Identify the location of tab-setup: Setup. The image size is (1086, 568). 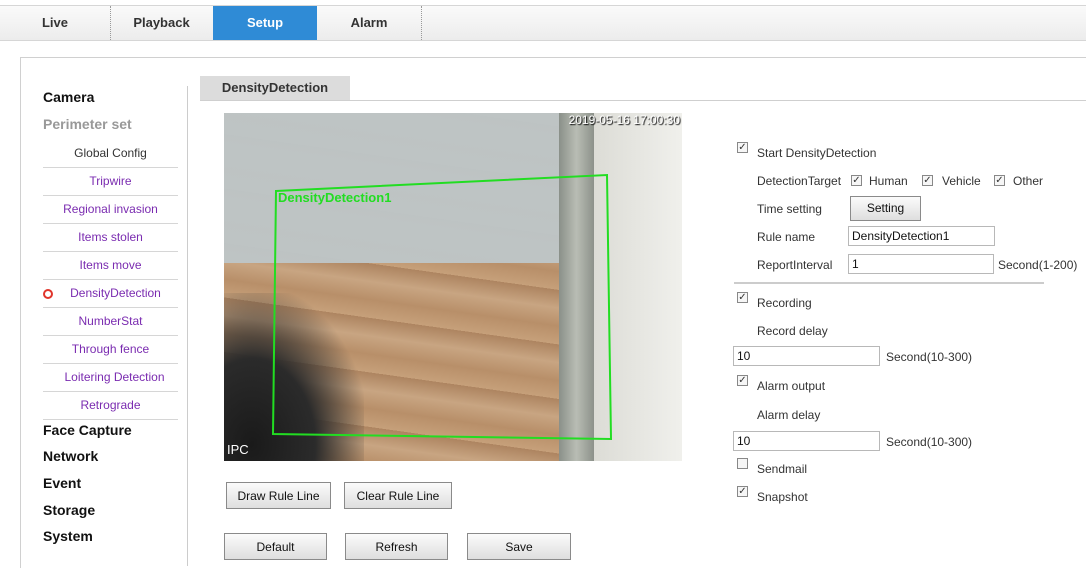
(265, 23).